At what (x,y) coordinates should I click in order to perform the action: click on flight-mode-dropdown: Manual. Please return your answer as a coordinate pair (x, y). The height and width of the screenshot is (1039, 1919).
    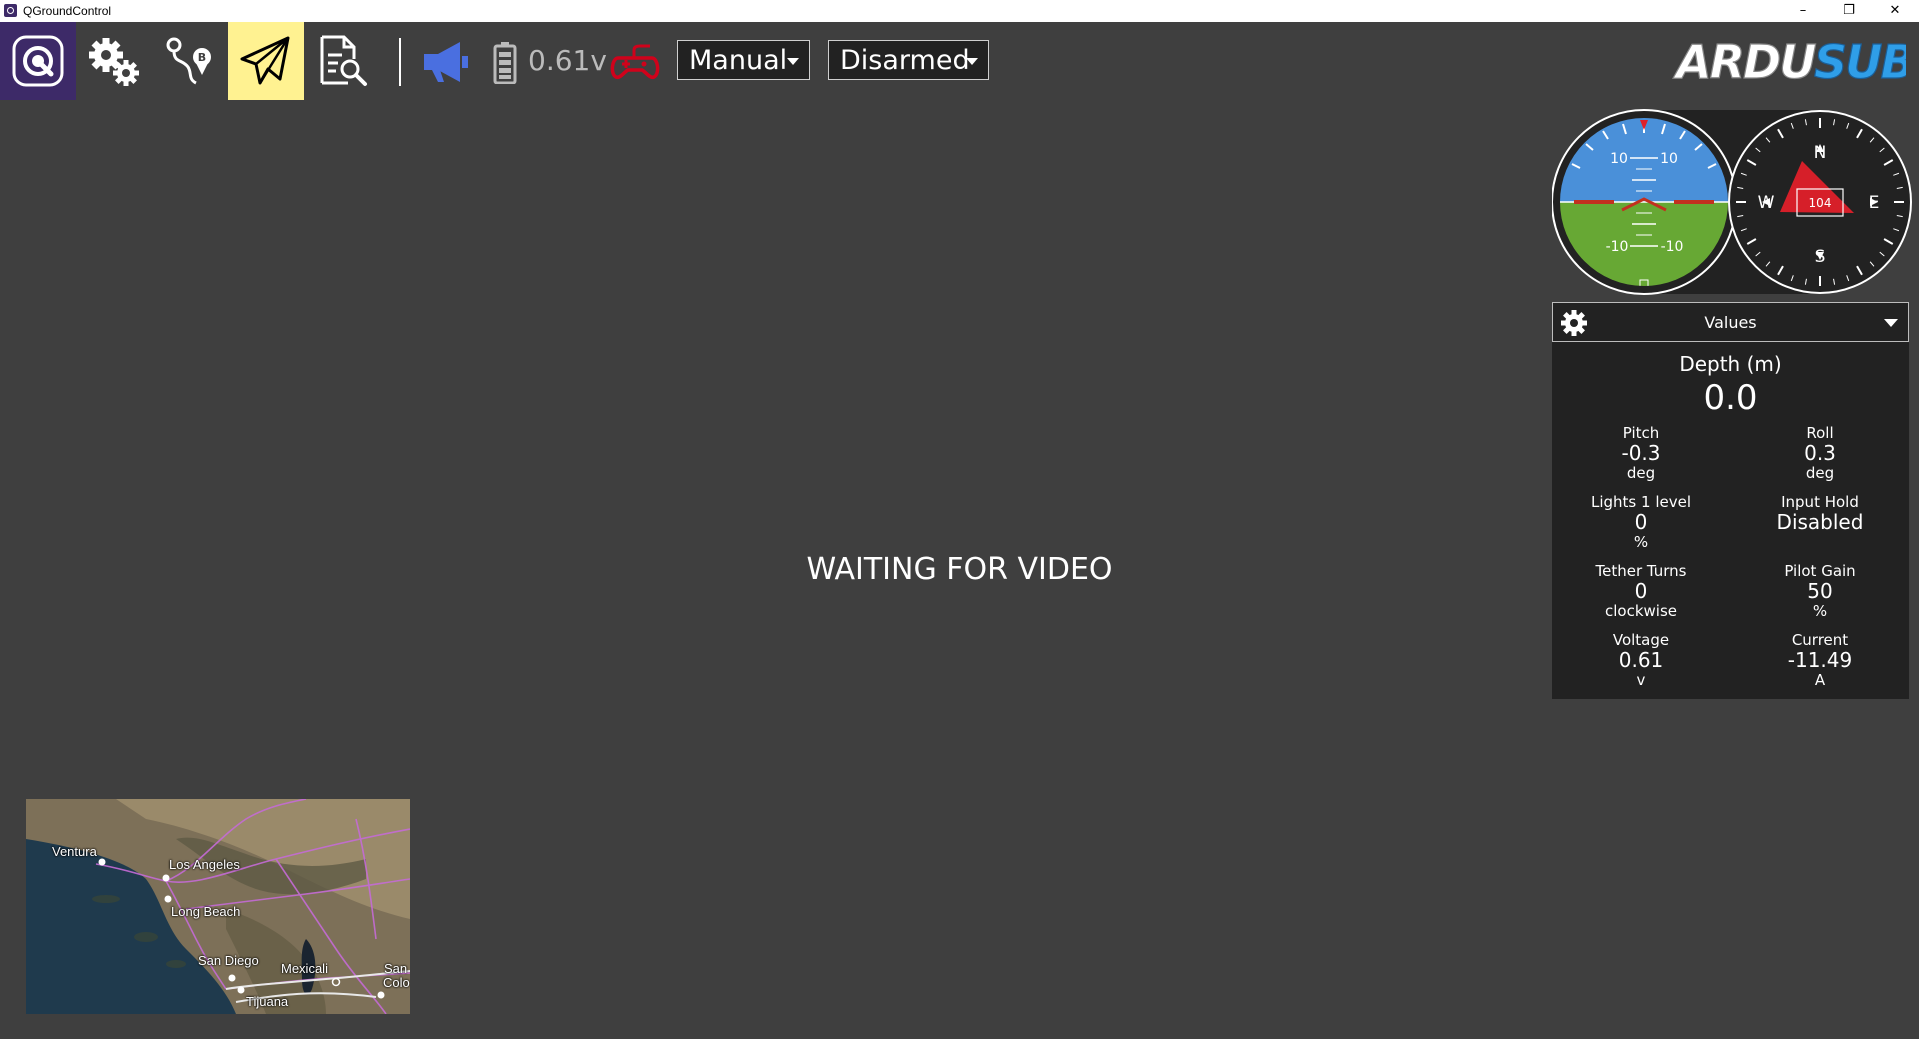
    Looking at the image, I should click on (743, 60).